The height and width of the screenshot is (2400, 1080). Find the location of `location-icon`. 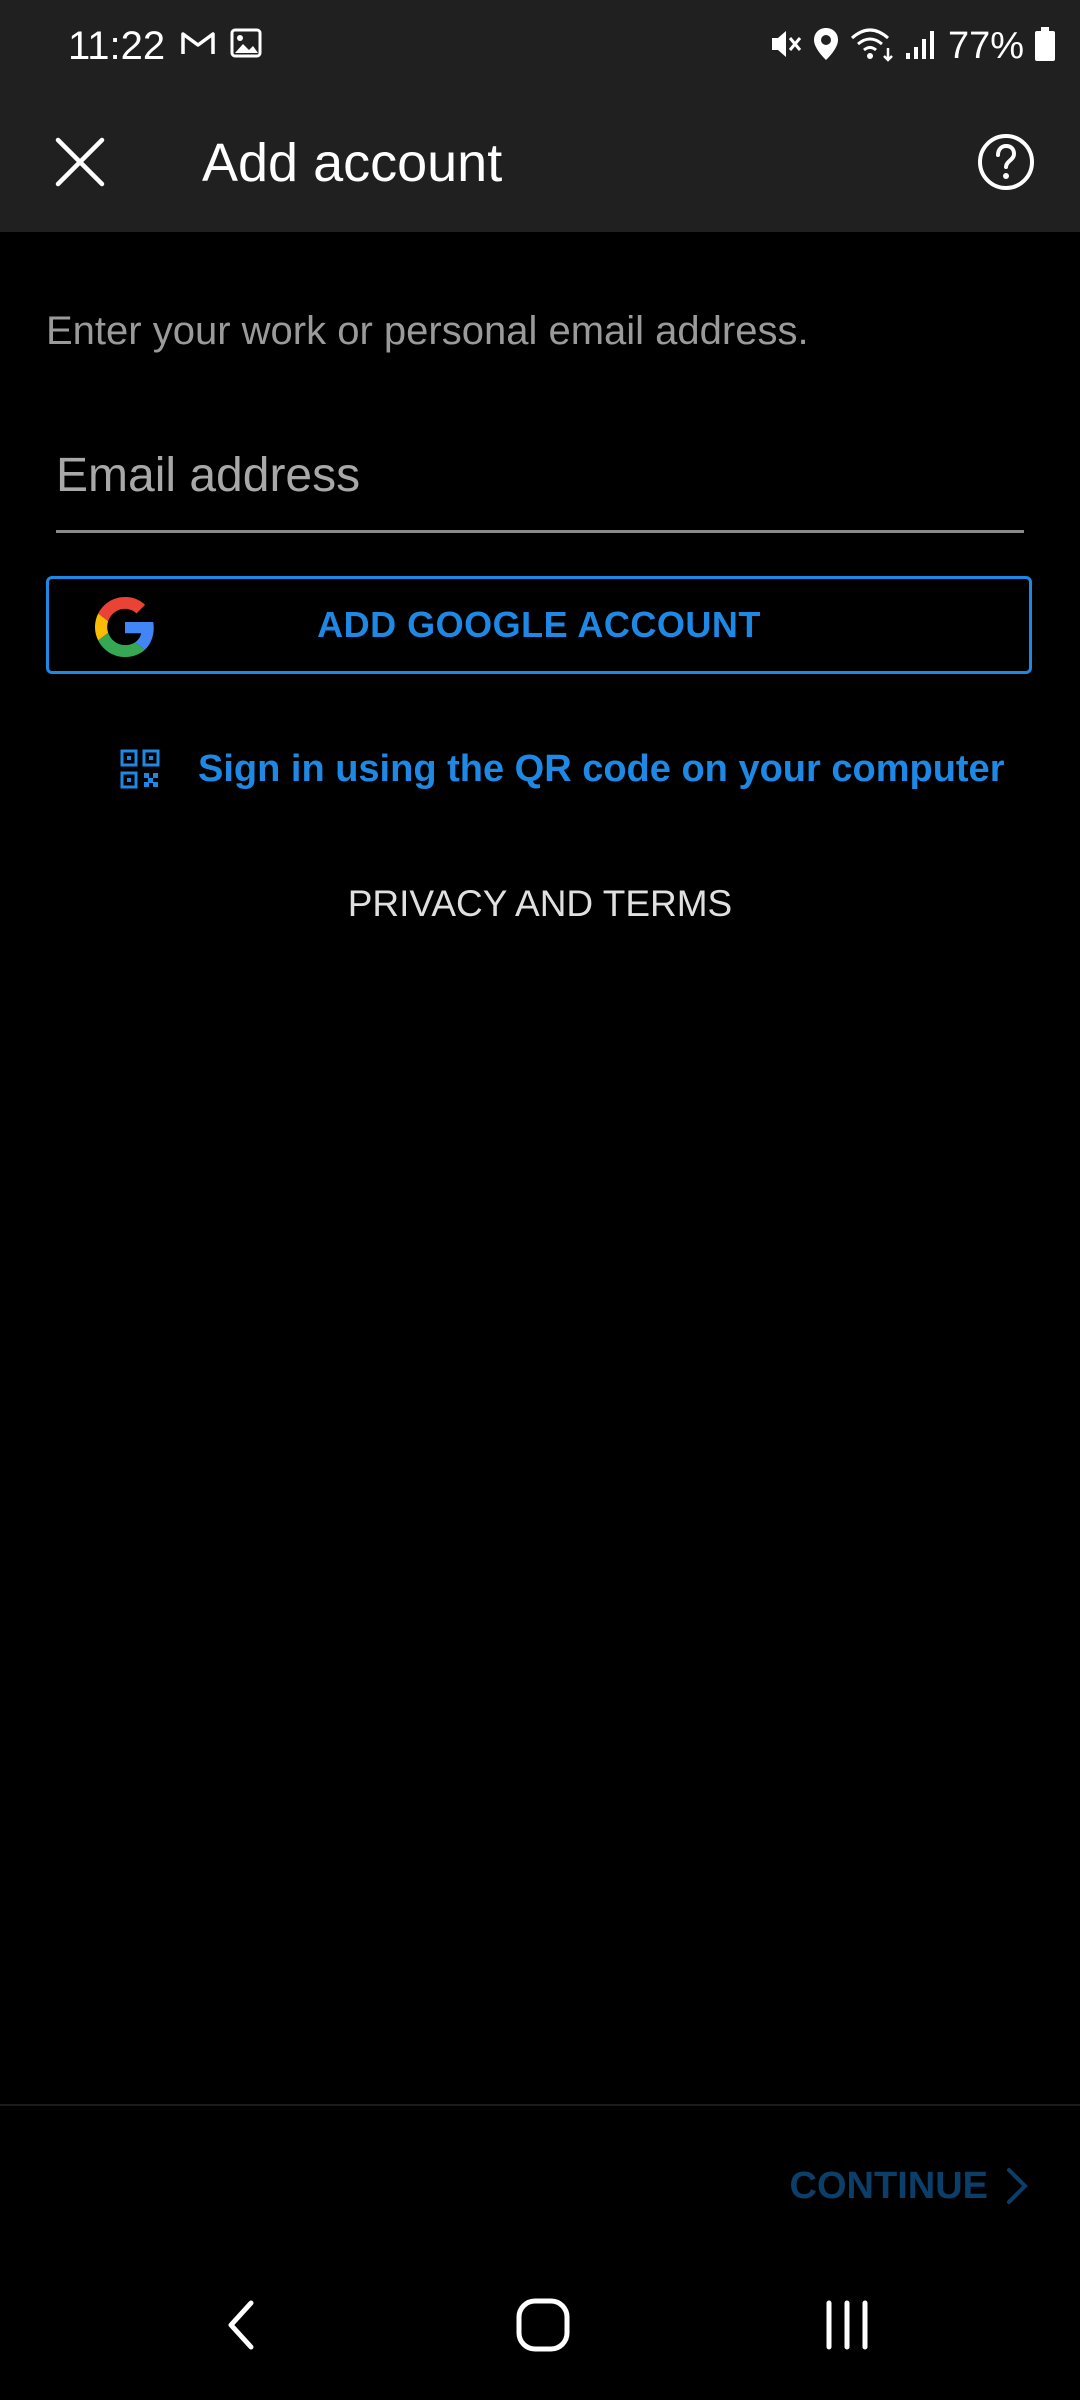

location-icon is located at coordinates (826, 46).